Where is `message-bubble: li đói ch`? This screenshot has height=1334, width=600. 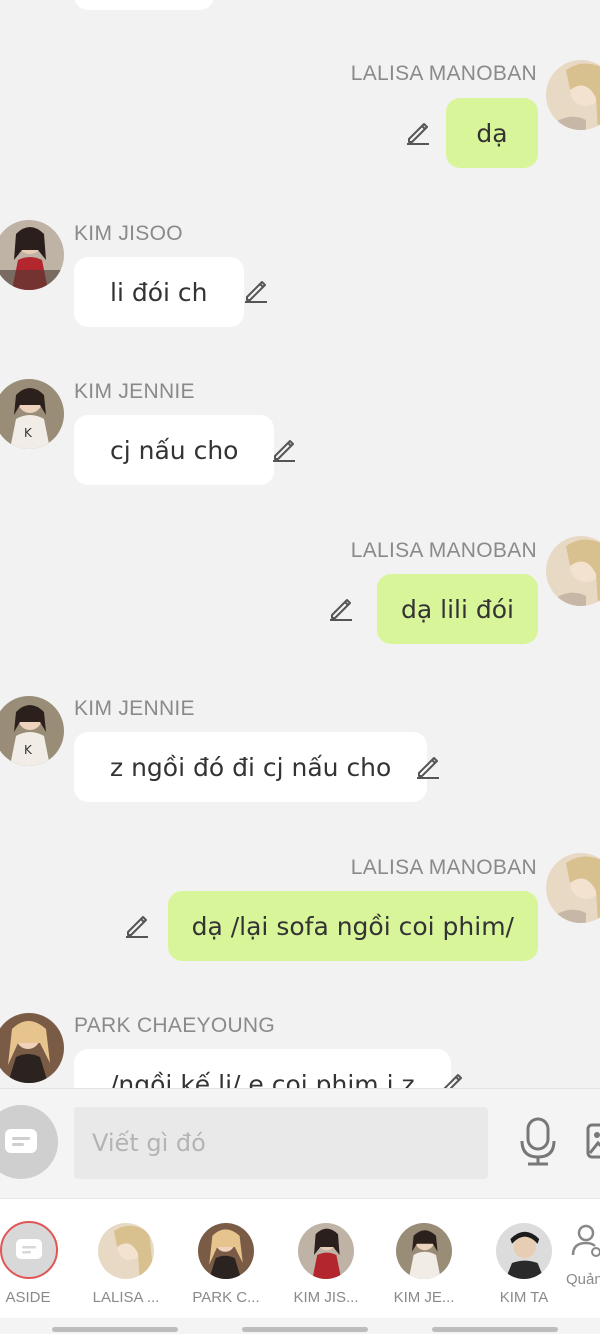 message-bubble: li đói ch is located at coordinates (159, 292).